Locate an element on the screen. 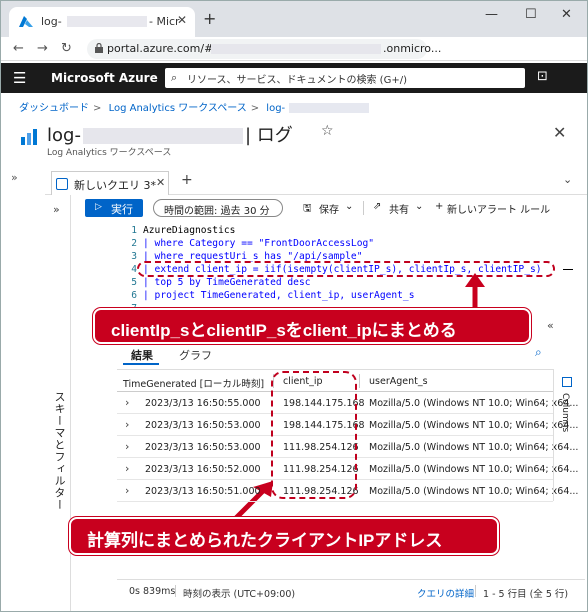 The width and height of the screenshot is (588, 612). global-search-input: ⌕ リソース、サービス、ドキュメントの検索 (G+/) is located at coordinates (345, 78).